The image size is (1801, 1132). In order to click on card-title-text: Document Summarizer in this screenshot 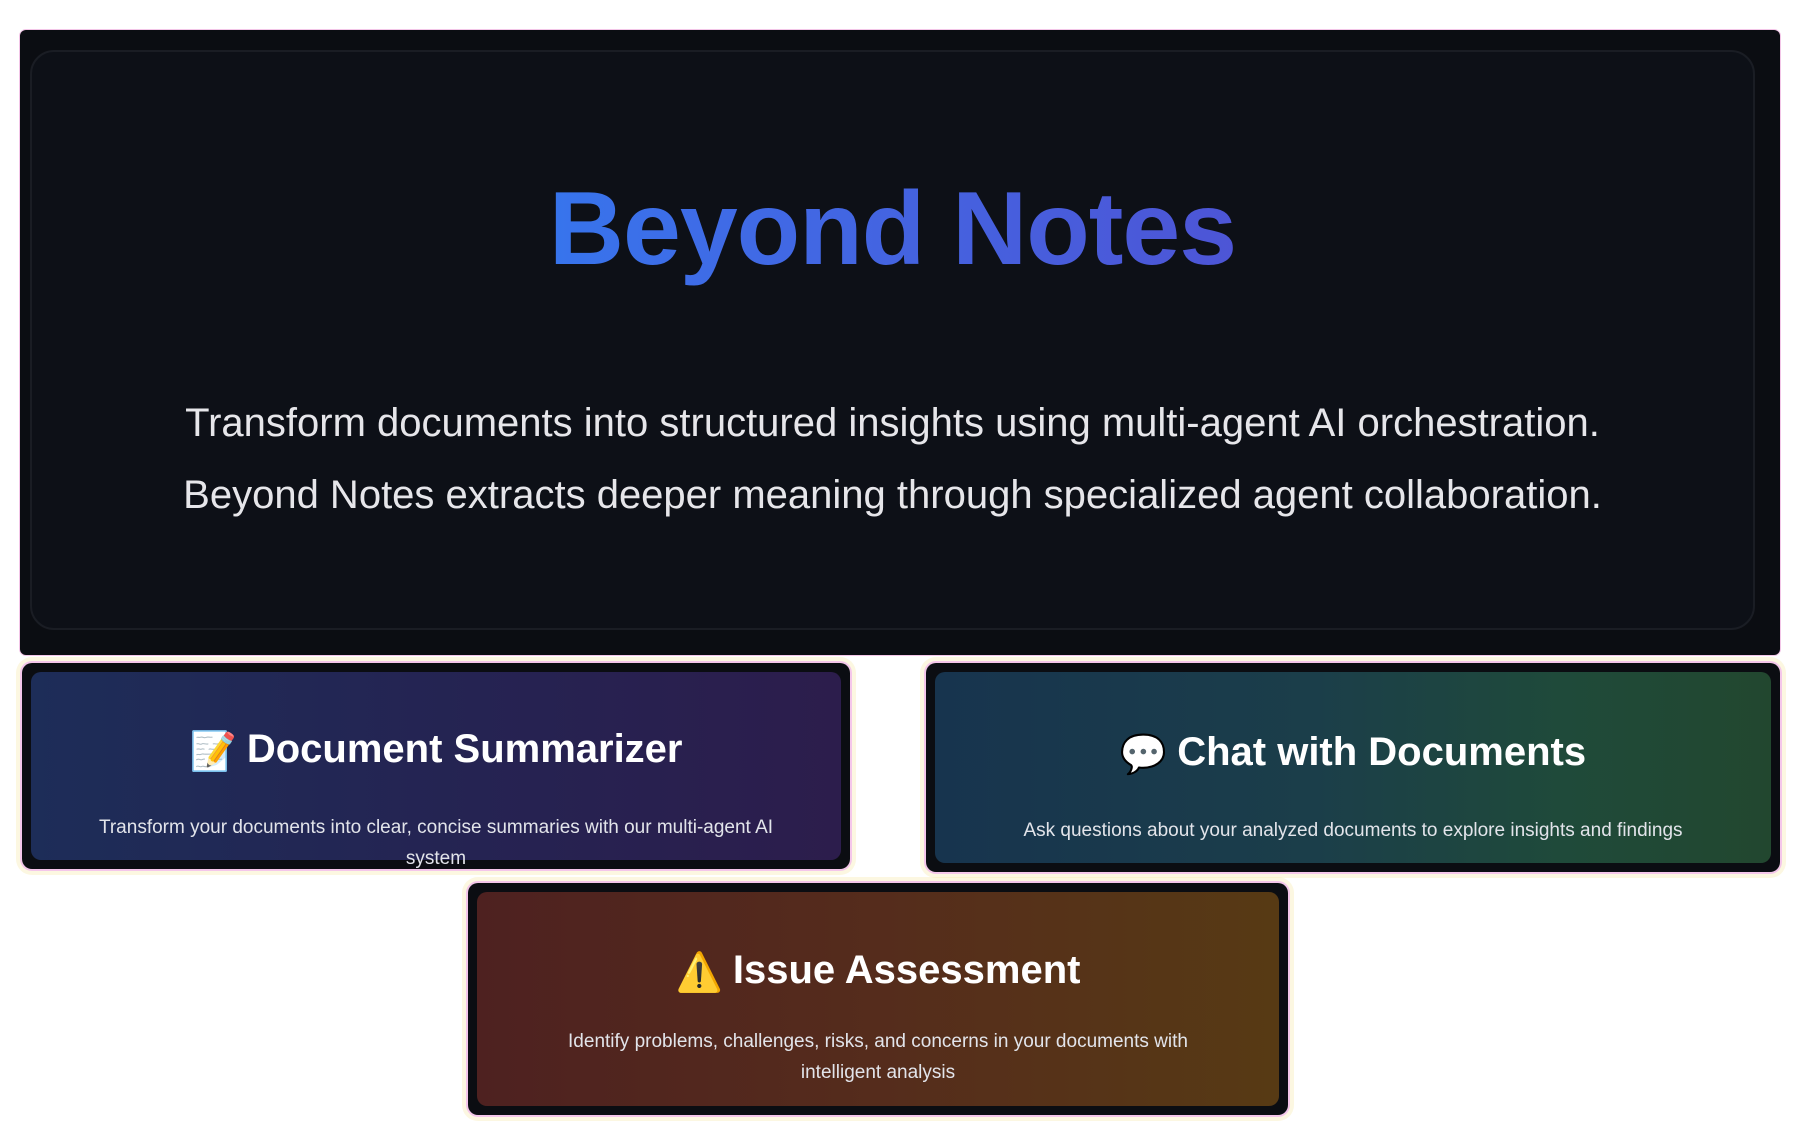, I will do `click(464, 749)`.